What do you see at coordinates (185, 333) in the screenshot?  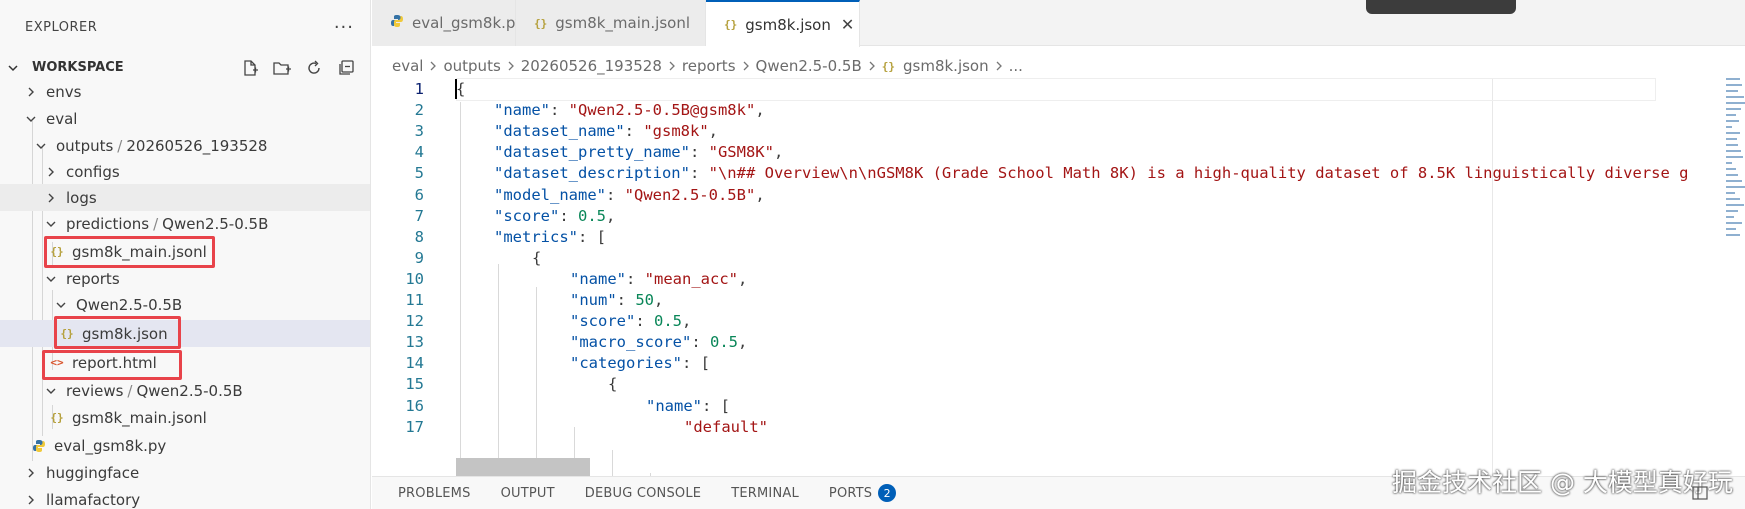 I see `tree-item-gsm8k-json: {} gsm8k.json` at bounding box center [185, 333].